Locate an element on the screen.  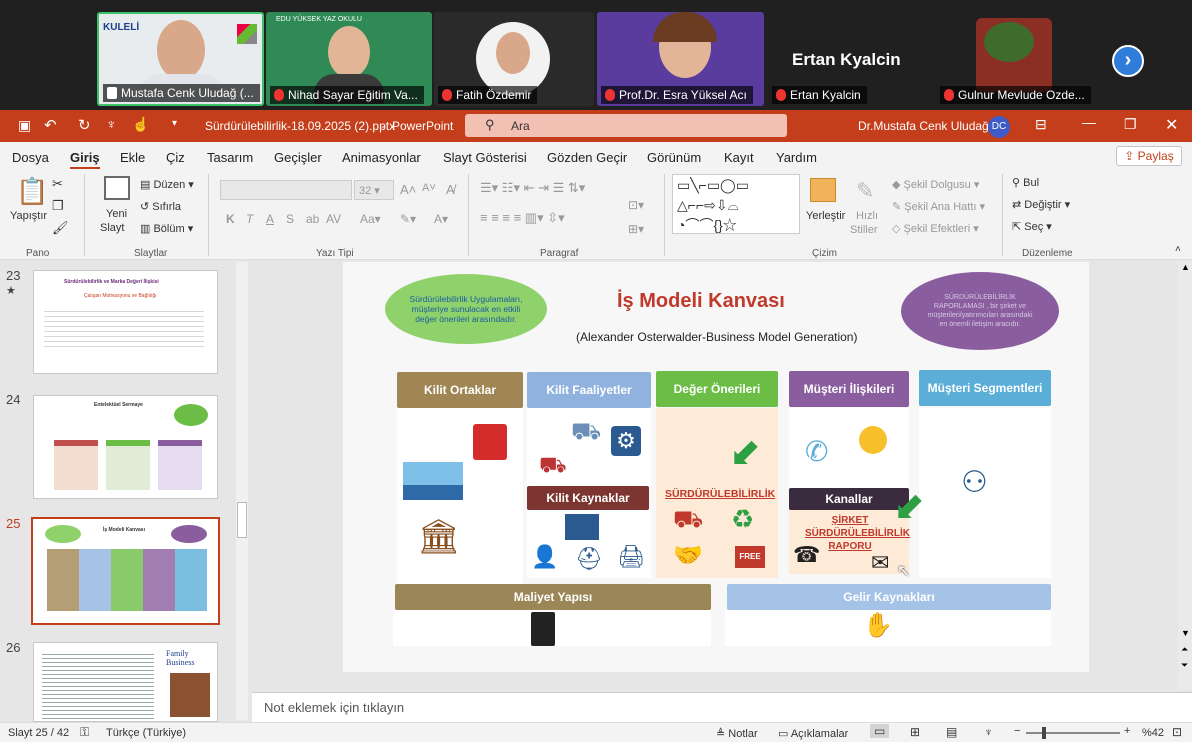
share-button: ⇪ Paylaş is located at coordinates (1149, 156).